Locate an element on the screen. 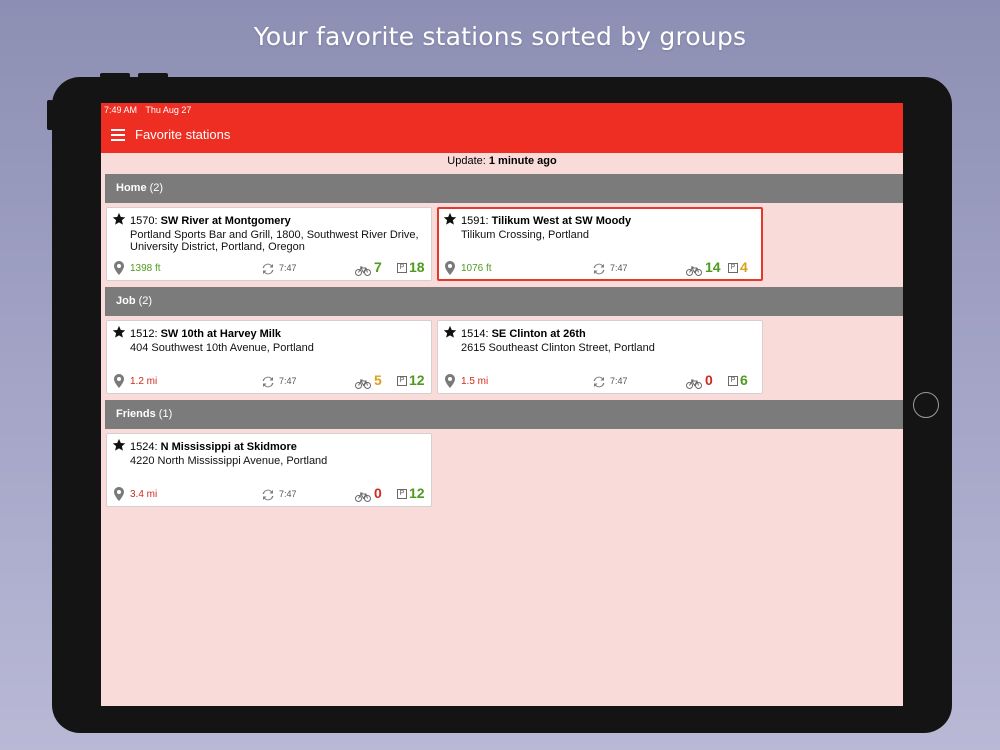  volume-down-button is located at coordinates (153, 75).